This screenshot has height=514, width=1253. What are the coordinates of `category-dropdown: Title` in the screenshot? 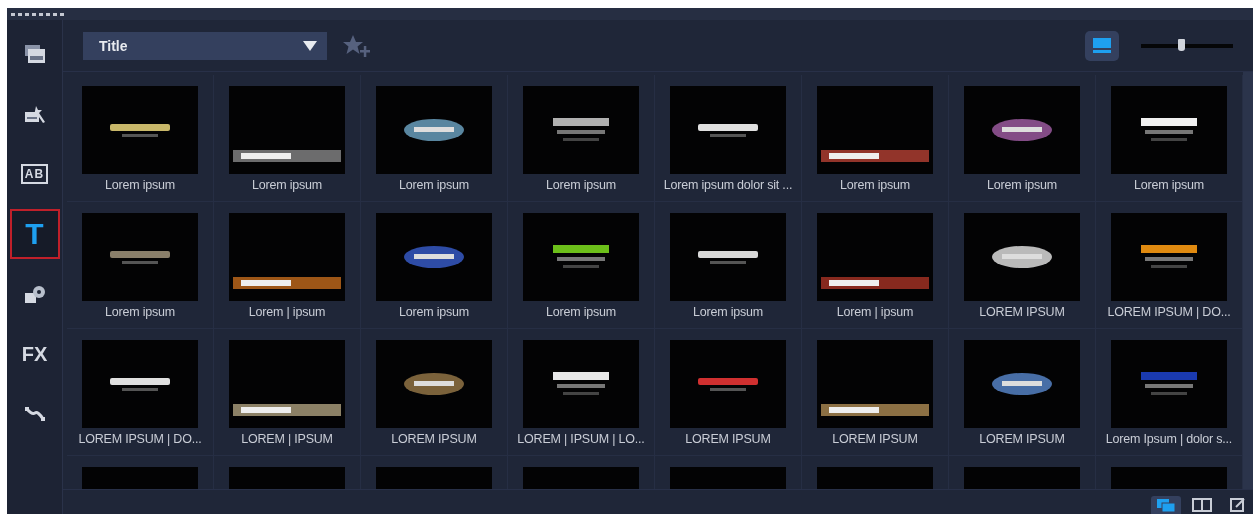 It's located at (205, 45).